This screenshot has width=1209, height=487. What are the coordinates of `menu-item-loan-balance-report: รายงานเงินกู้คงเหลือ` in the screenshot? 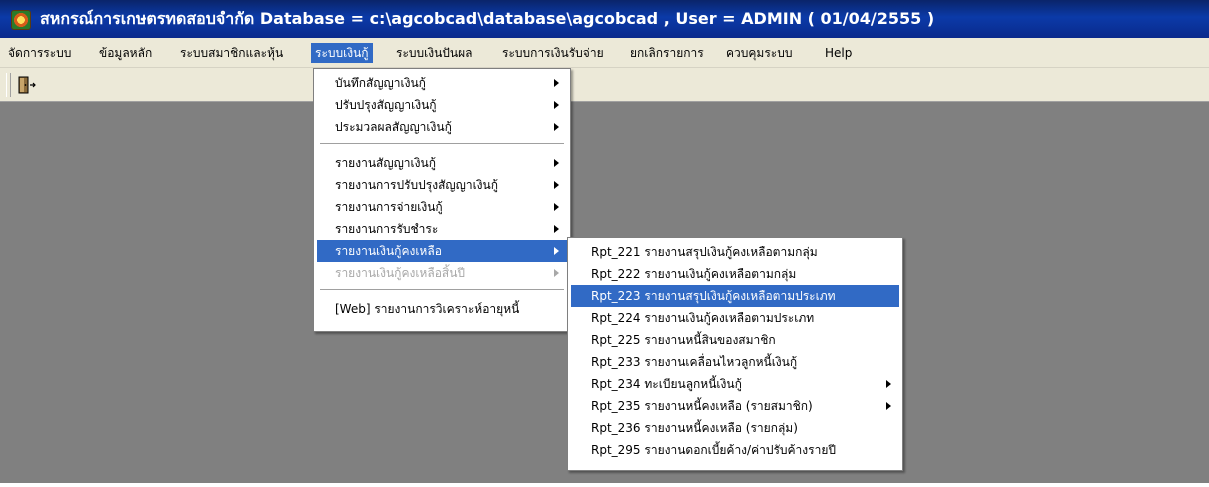 It's located at (442, 251).